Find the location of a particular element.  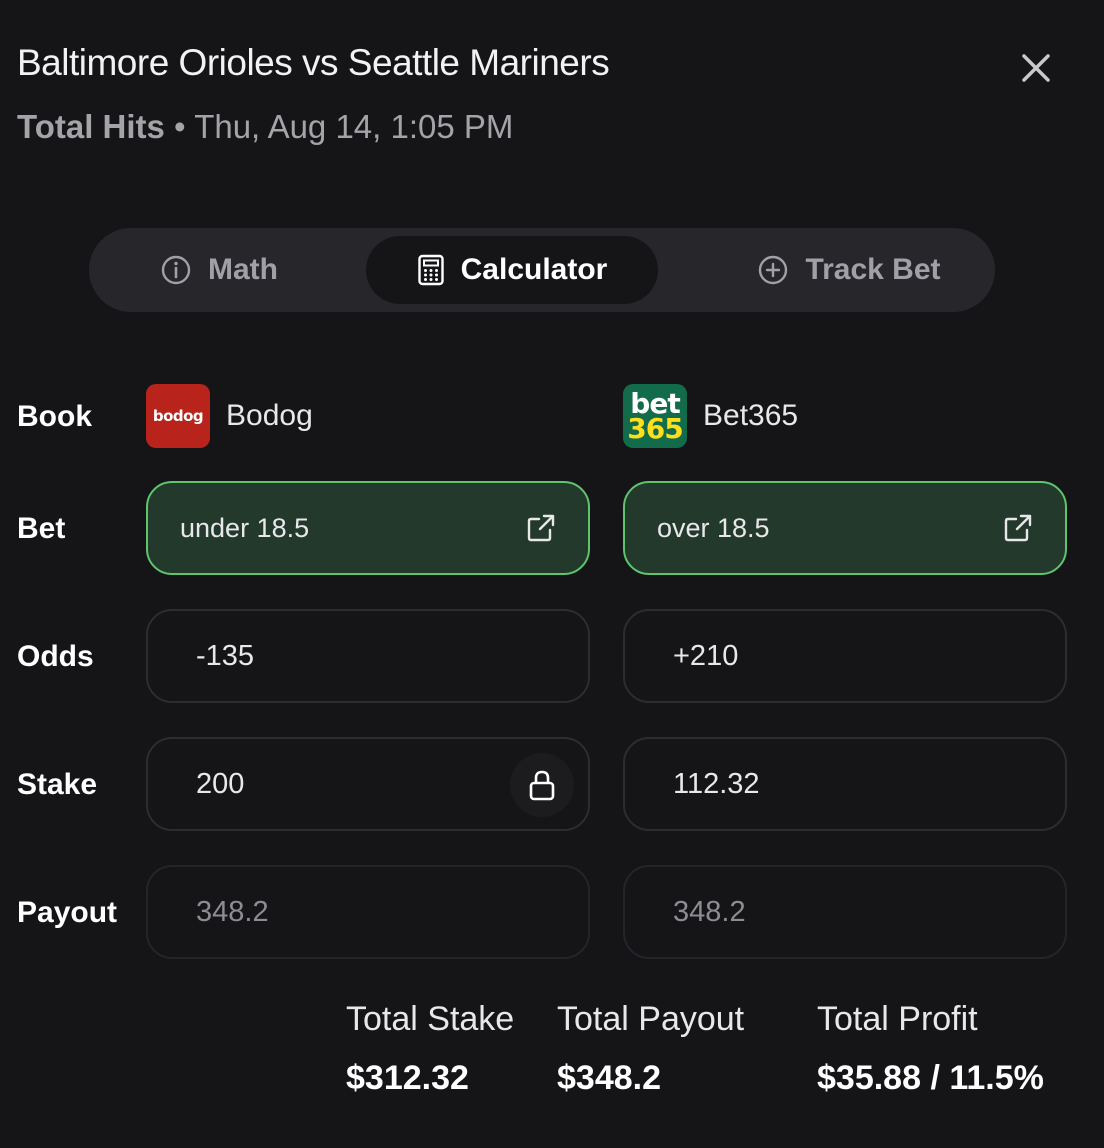

tab-track-bet: Track Bet is located at coordinates (849, 270).